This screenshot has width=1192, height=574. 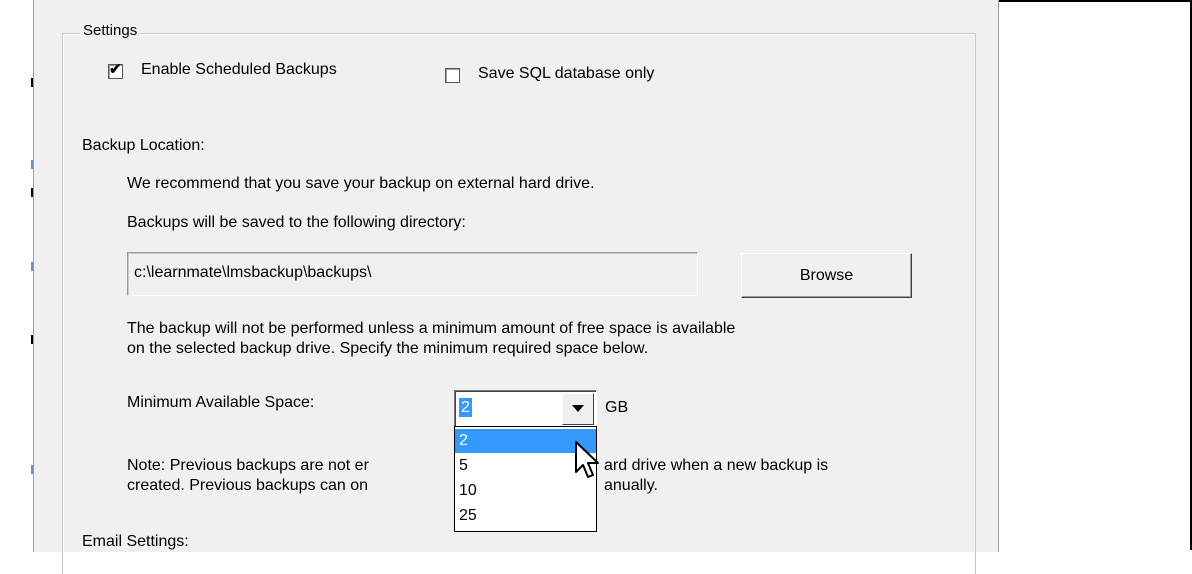 What do you see at coordinates (826, 275) in the screenshot?
I see `browse-button: Browse` at bounding box center [826, 275].